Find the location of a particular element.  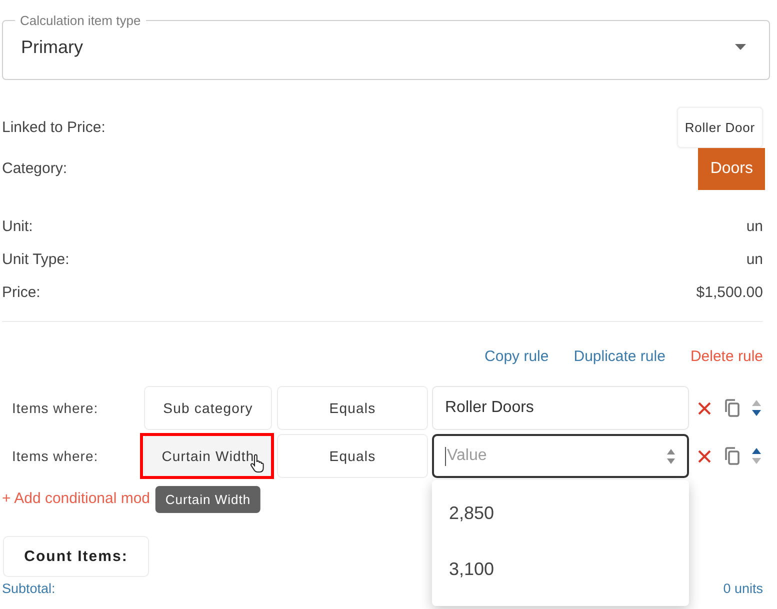

field-button: Sub category is located at coordinates (208, 408).